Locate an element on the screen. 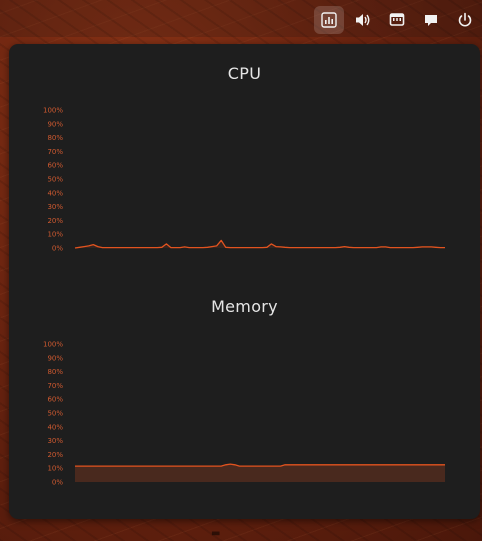 Image resolution: width=482 pixels, height=541 pixels. cpu-y-tick-label: 0% is located at coordinates (57, 249).